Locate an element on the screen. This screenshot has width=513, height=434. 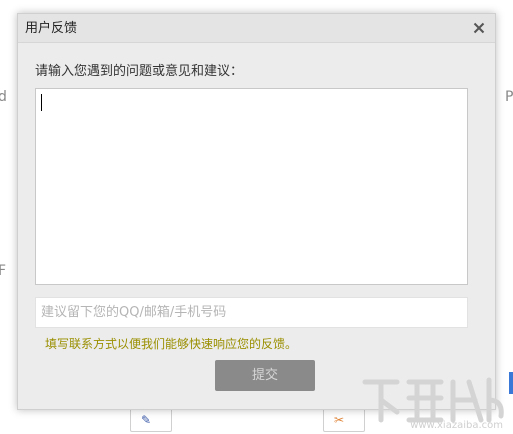
tool-icon: ✂ is located at coordinates (339, 420).